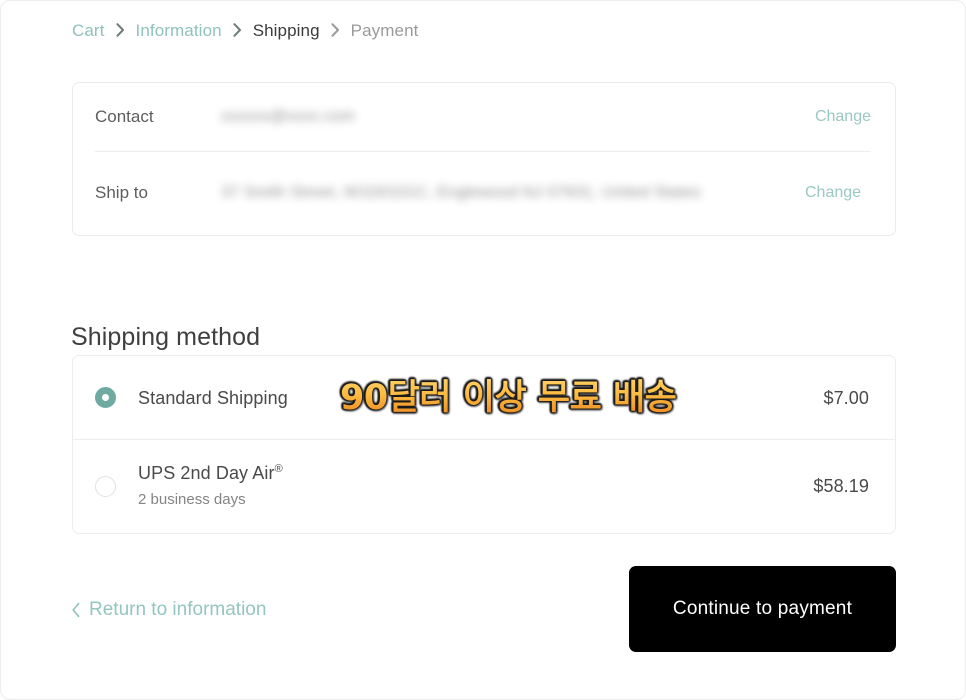 Image resolution: width=966 pixels, height=700 pixels. I want to click on chevron-left-icon, so click(76, 610).